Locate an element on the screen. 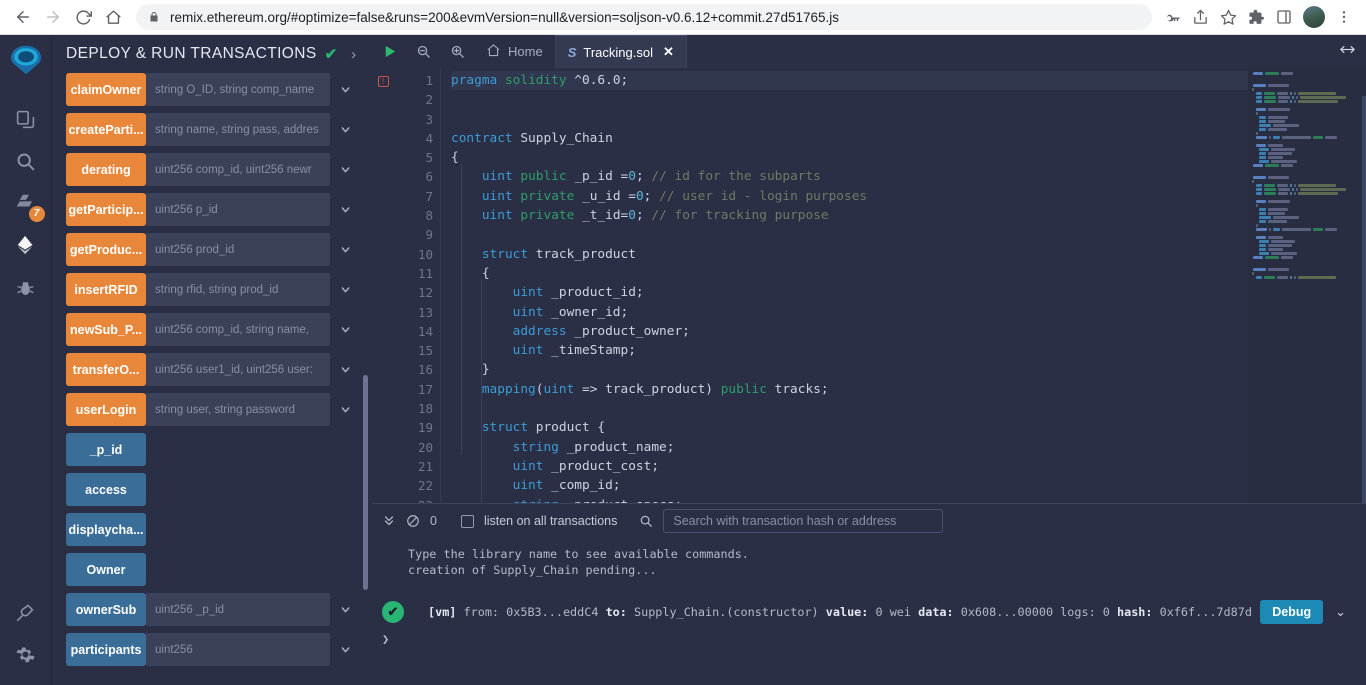 Image resolution: width=1366 pixels, height=685 pixels. sidebar-item-debugger is located at coordinates (26, 287).